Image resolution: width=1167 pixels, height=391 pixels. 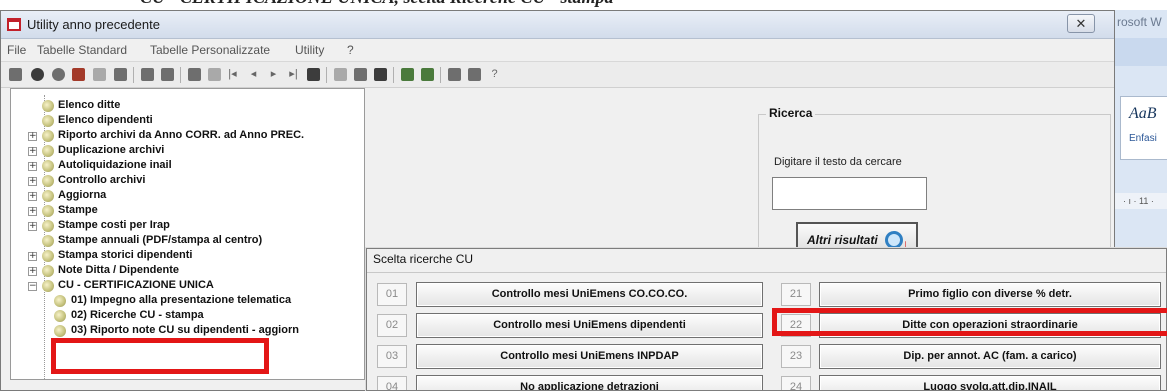 What do you see at coordinates (796, 383) in the screenshot?
I see `row-number: 24` at bounding box center [796, 383].